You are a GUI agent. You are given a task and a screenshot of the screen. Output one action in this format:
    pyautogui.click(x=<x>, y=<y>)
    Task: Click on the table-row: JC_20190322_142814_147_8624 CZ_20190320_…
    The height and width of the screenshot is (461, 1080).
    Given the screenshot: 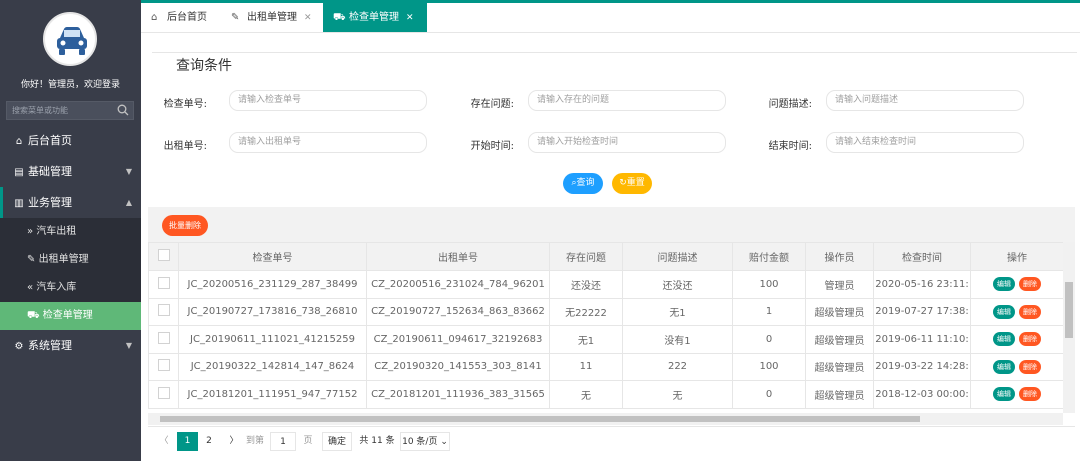 What is the action you would take?
    pyautogui.click(x=606, y=366)
    